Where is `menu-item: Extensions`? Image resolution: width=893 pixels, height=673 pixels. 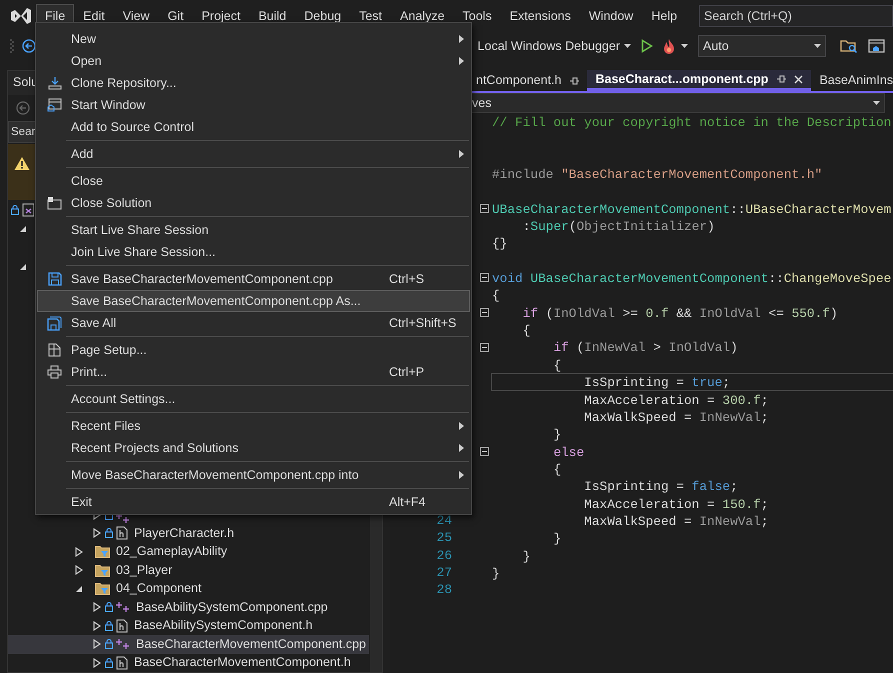
menu-item: Extensions is located at coordinates (540, 16).